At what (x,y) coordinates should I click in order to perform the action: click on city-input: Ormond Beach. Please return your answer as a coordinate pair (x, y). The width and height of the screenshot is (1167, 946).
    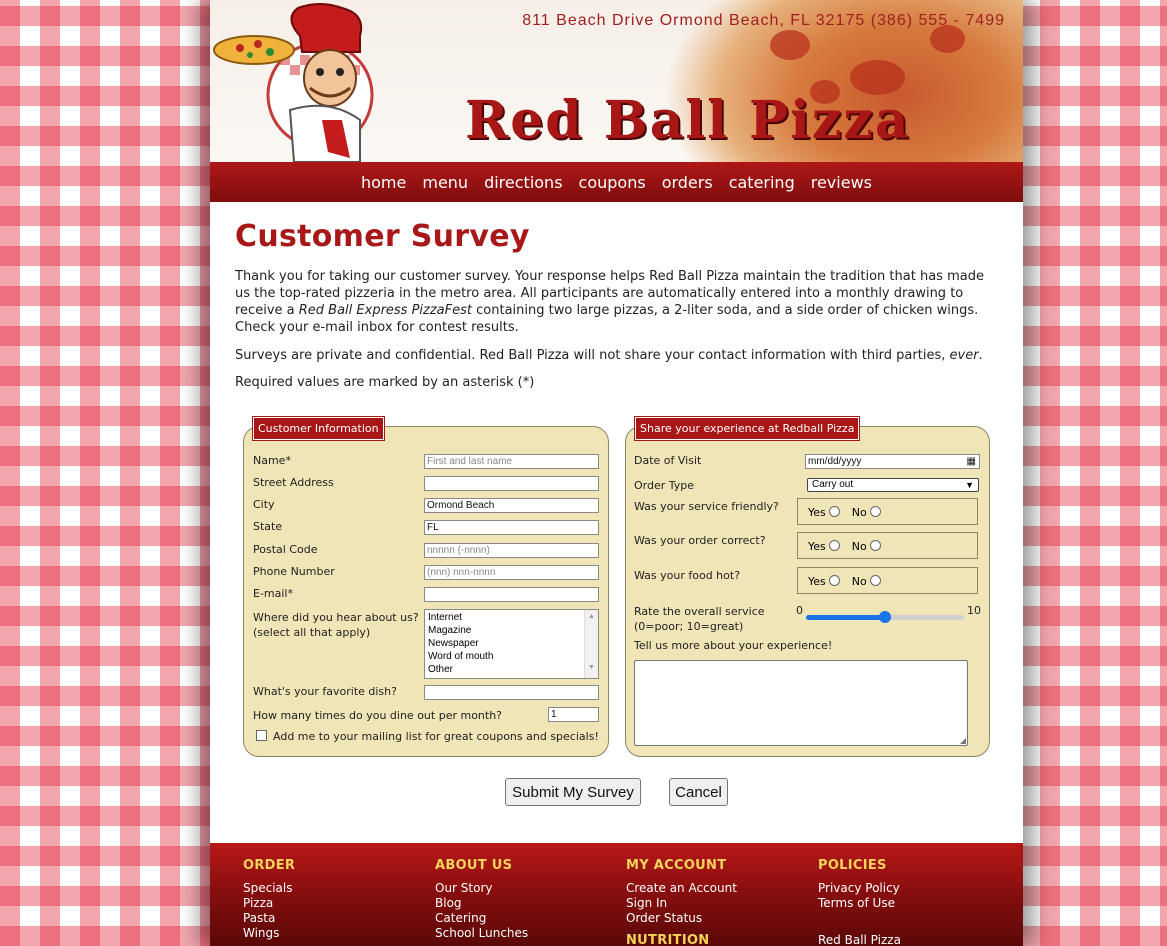
    Looking at the image, I should click on (511, 505).